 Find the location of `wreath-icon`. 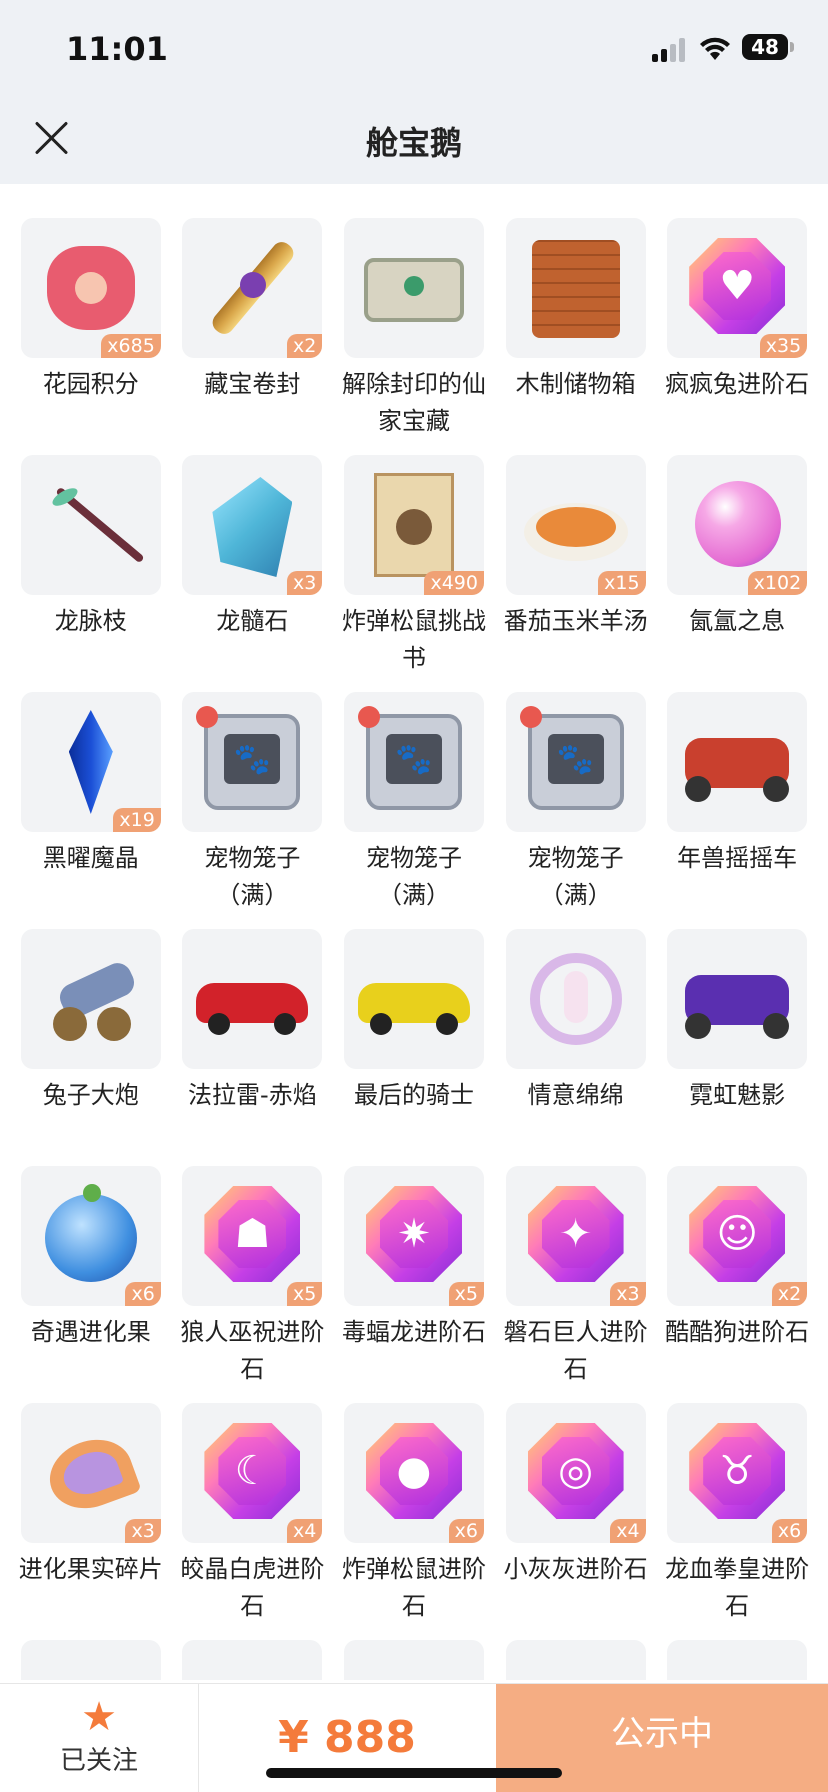

wreath-icon is located at coordinates (576, 999).